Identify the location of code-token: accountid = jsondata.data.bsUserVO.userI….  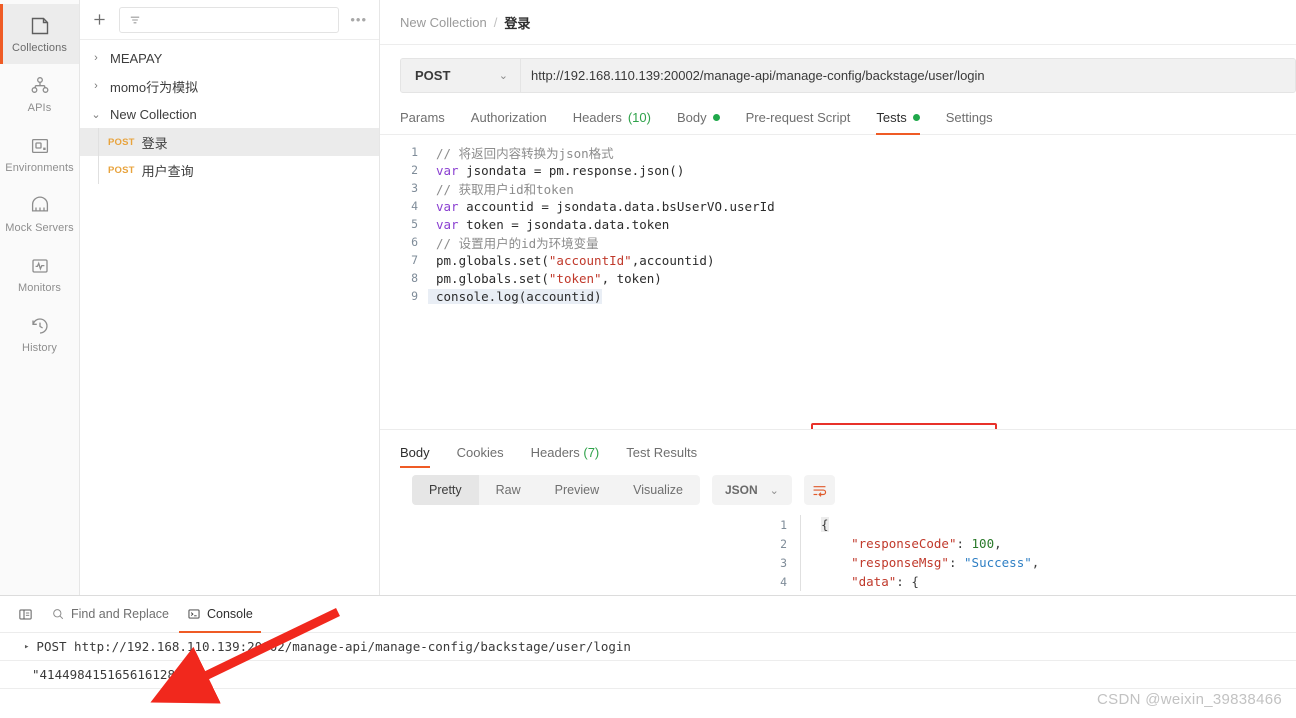
(616, 206).